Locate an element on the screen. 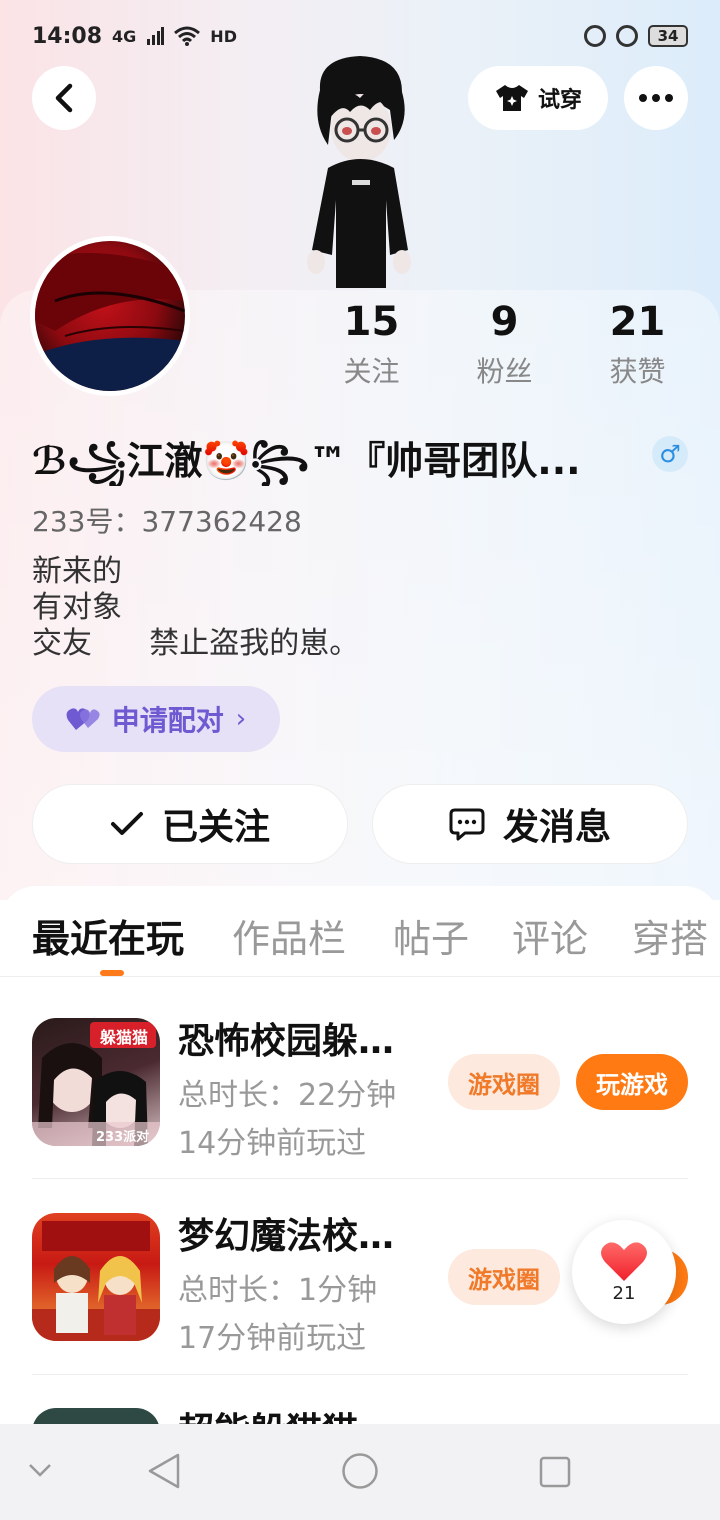  nav-home-icon is located at coordinates (360, 1471).